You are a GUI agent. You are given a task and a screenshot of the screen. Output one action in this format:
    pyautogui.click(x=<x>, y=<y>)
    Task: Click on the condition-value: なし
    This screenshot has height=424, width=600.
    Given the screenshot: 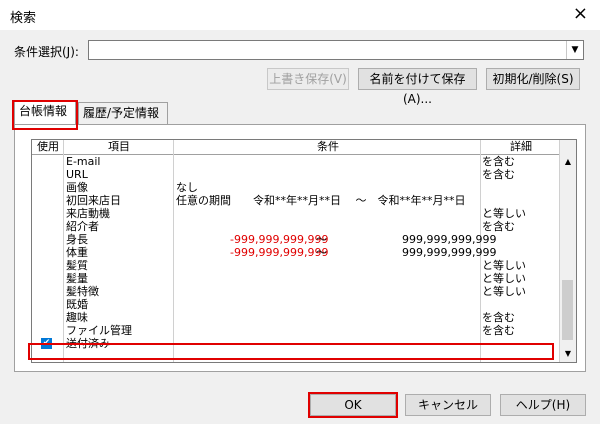 What is the action you would take?
    pyautogui.click(x=187, y=187)
    